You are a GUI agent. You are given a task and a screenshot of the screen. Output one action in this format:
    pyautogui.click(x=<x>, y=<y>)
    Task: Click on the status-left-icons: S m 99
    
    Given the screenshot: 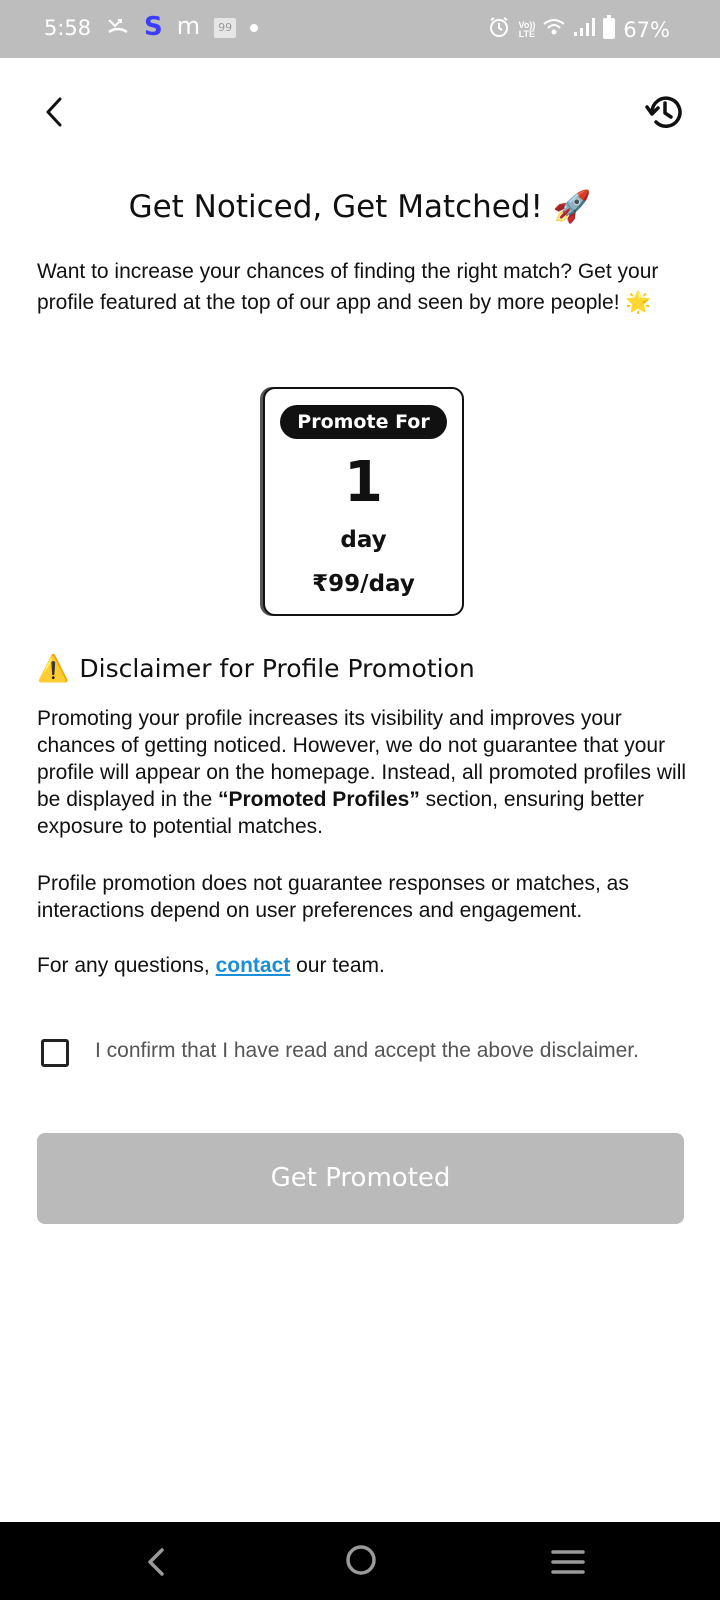 What is the action you would take?
    pyautogui.click(x=182, y=27)
    